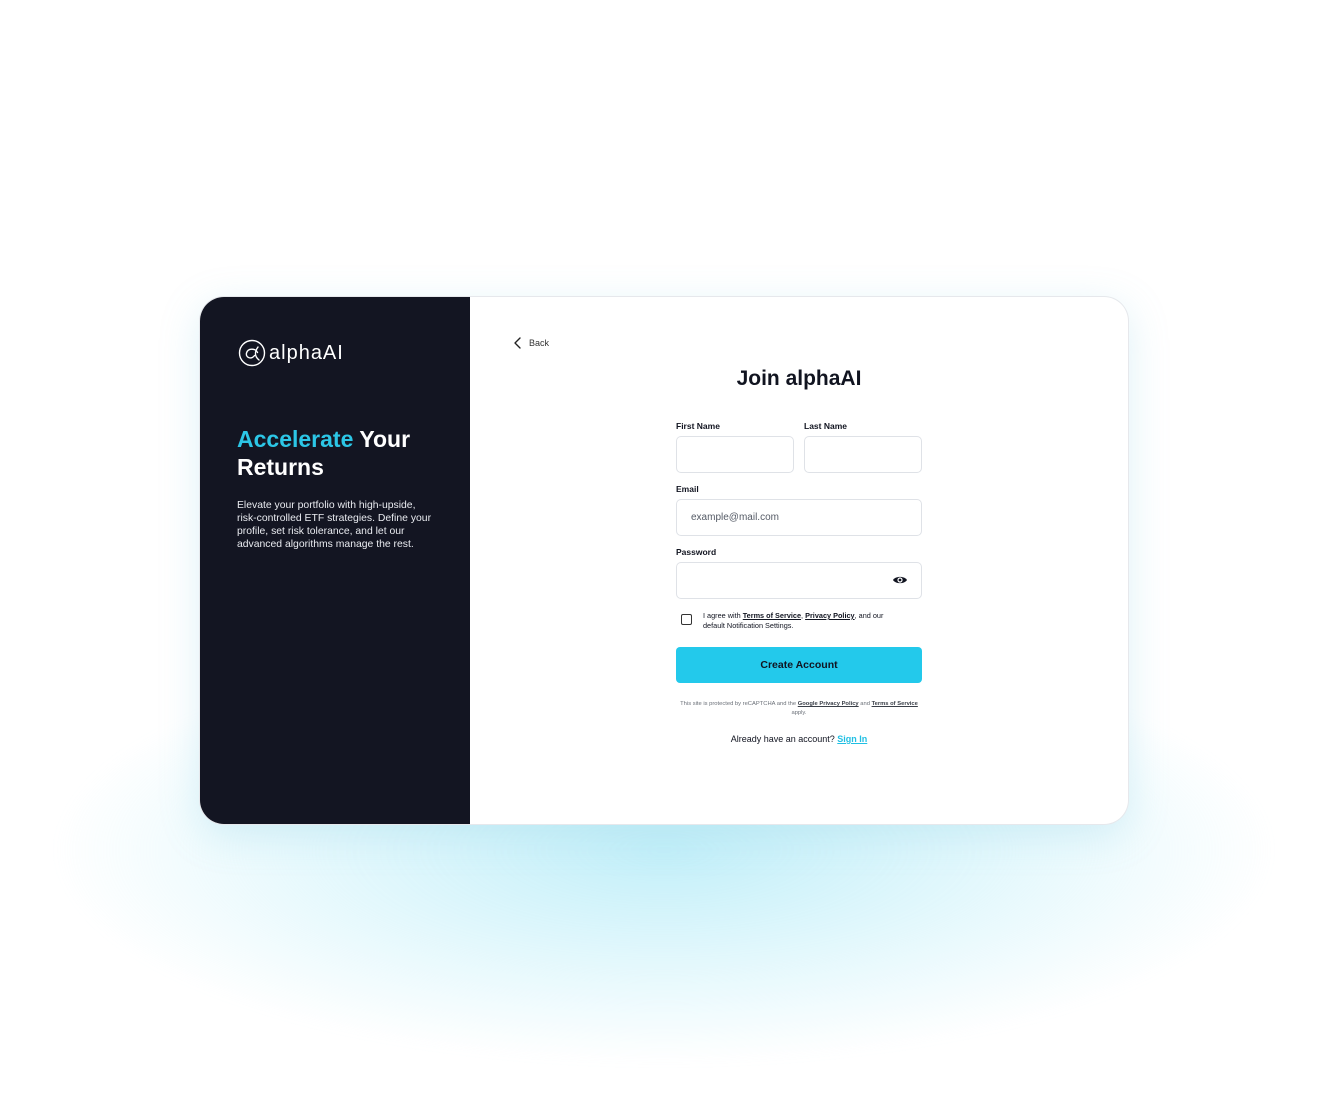 The height and width of the screenshot is (1120, 1328). What do you see at coordinates (686, 619) in the screenshot?
I see `agreement-checkbox` at bounding box center [686, 619].